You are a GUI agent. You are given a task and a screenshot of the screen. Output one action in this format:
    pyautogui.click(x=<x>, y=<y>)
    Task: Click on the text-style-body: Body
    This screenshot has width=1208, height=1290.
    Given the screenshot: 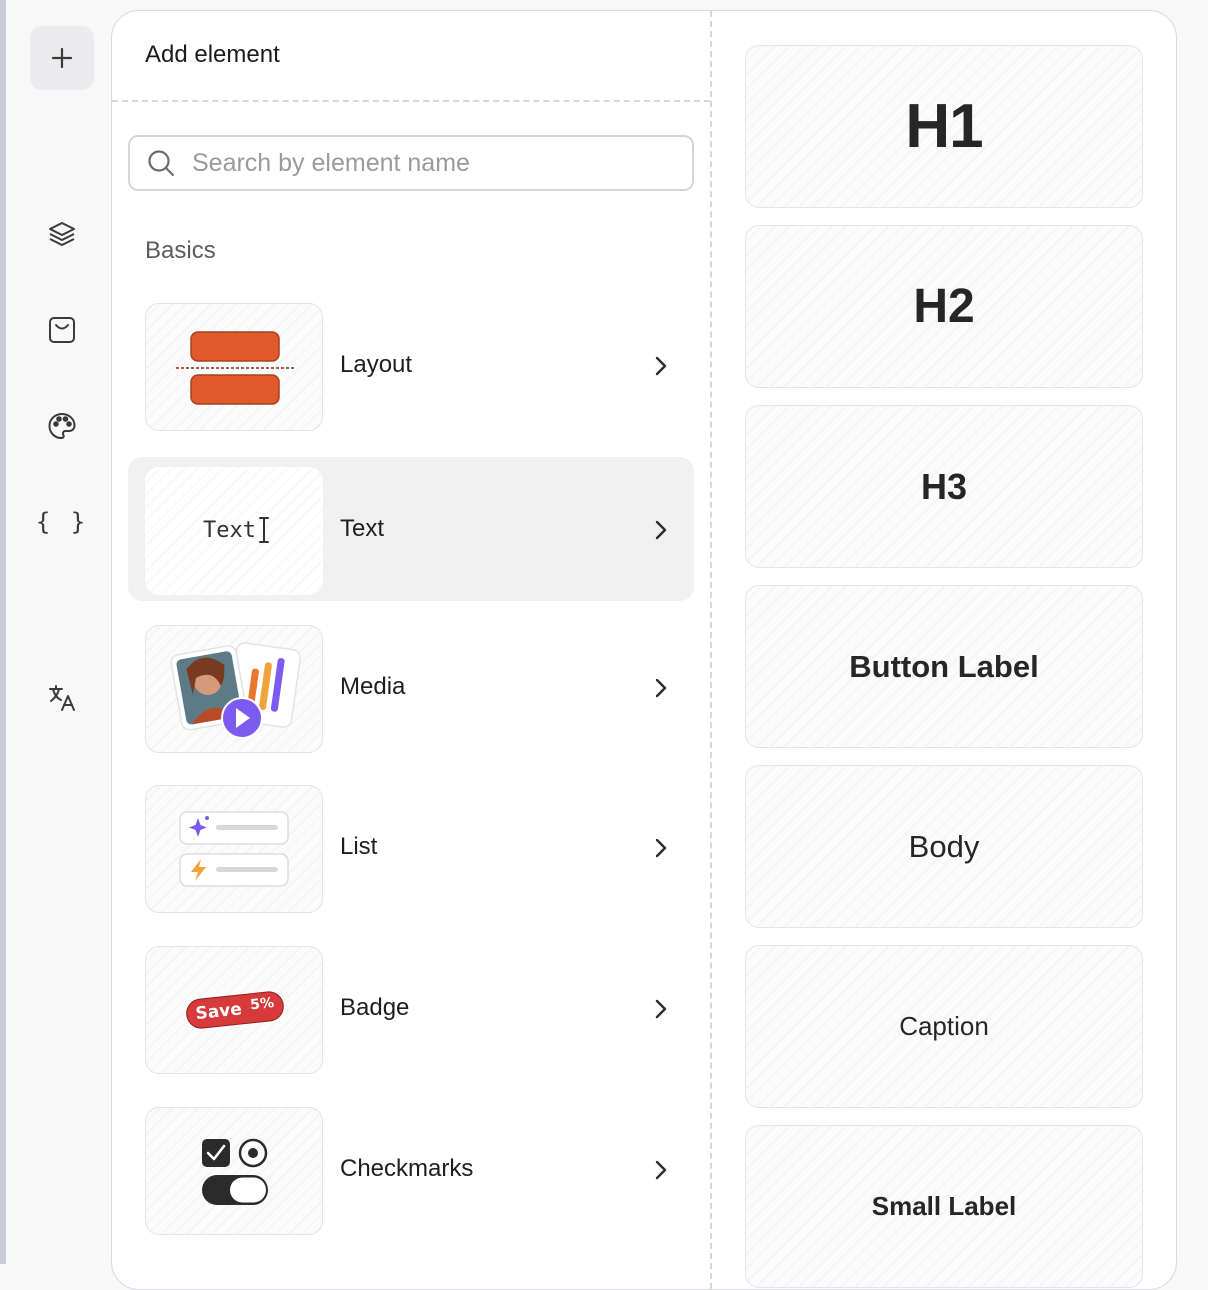 What is the action you would take?
    pyautogui.click(x=944, y=846)
    